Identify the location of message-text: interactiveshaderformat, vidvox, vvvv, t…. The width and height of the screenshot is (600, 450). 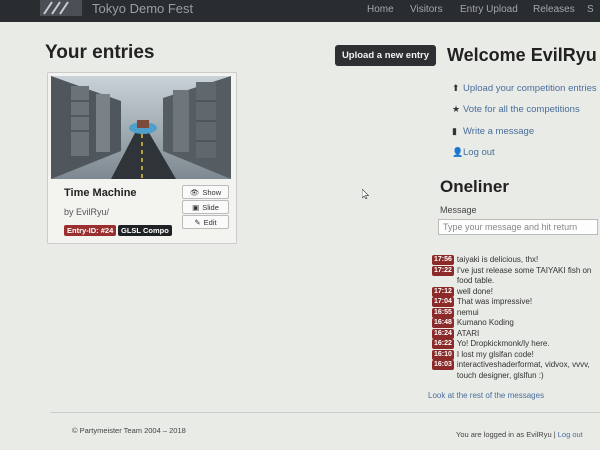
(523, 370).